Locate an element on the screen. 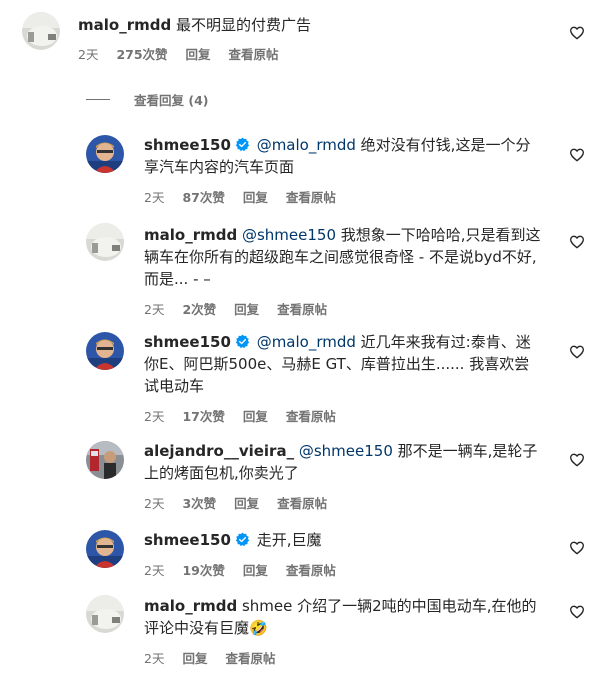 Image resolution: width=600 pixels, height=674 pixels. view-replies-toggle: 查看回复 (4) is located at coordinates (147, 99).